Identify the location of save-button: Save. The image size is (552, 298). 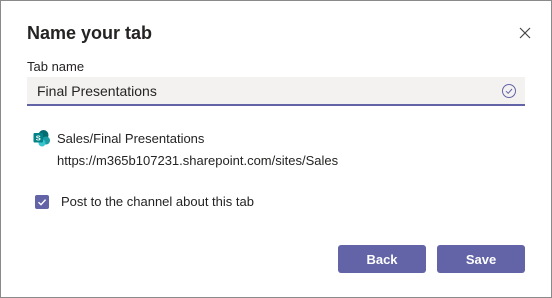
(481, 259).